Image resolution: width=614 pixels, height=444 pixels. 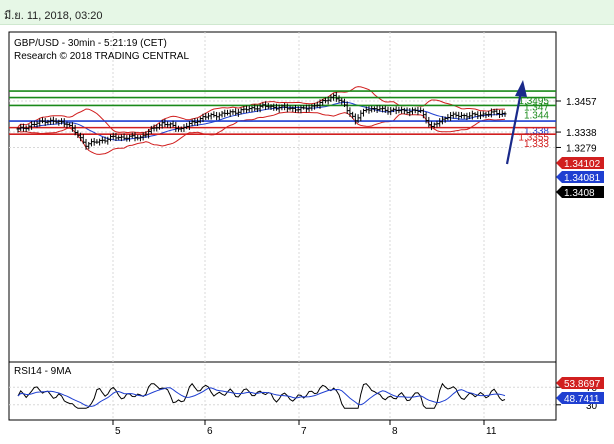 I want to click on price-tags: 1.34102 1.34081 1.3408, so click(x=580, y=178).